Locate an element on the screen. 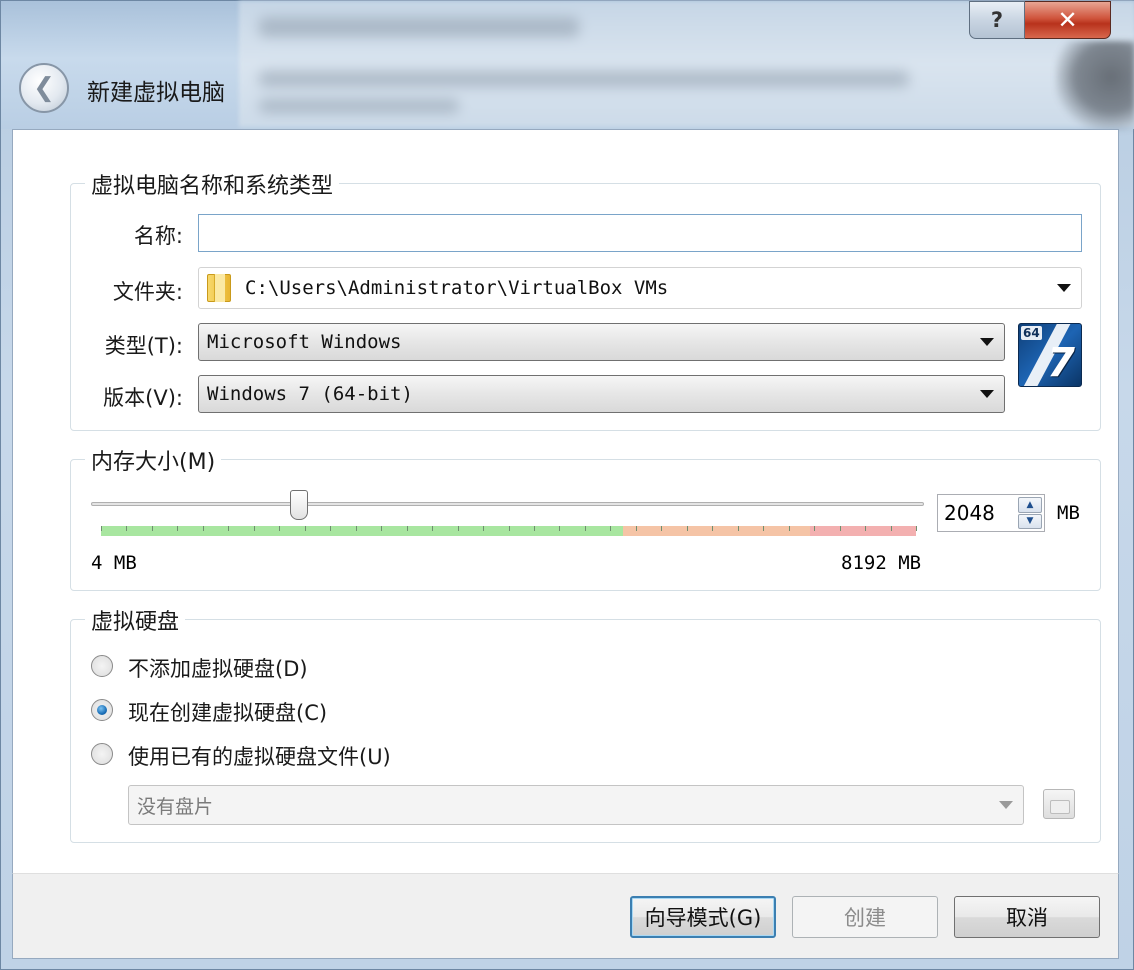 Image resolution: width=1134 pixels, height=970 pixels. help-button: ? is located at coordinates (997, 20).